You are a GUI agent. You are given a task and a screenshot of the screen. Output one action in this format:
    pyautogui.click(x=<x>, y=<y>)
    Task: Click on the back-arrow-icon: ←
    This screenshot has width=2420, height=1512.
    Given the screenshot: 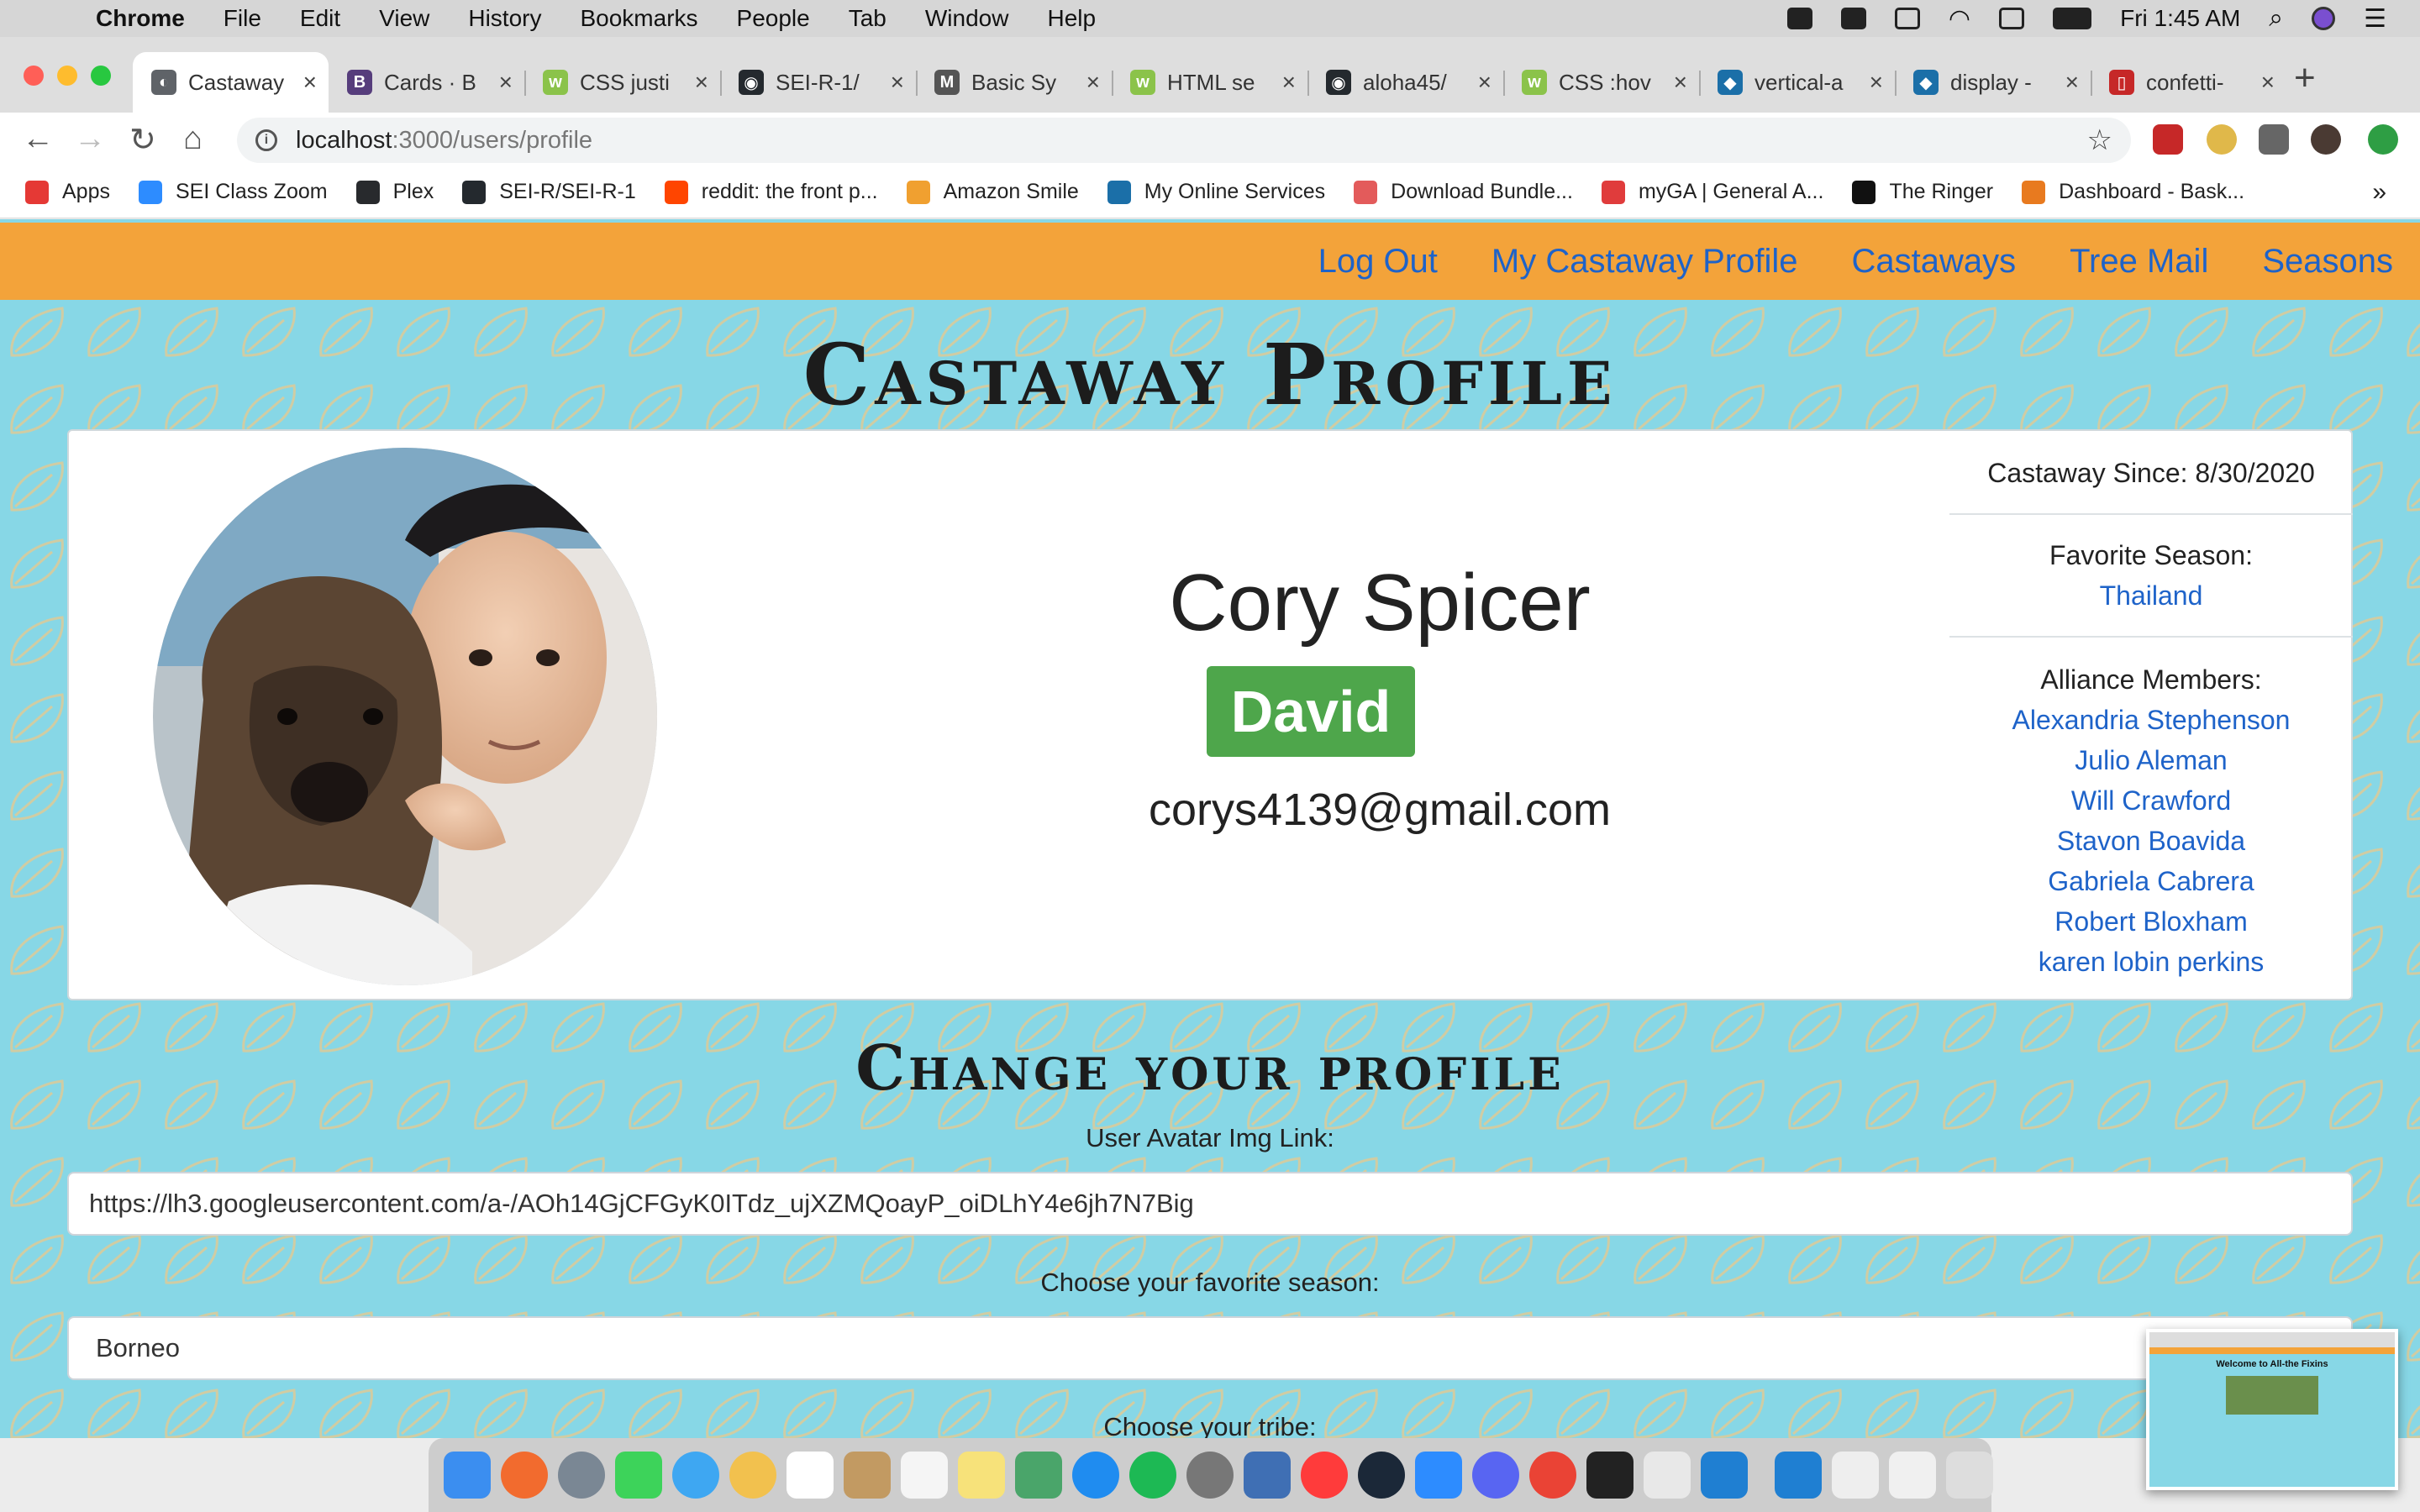 What is the action you would take?
    pyautogui.click(x=38, y=139)
    